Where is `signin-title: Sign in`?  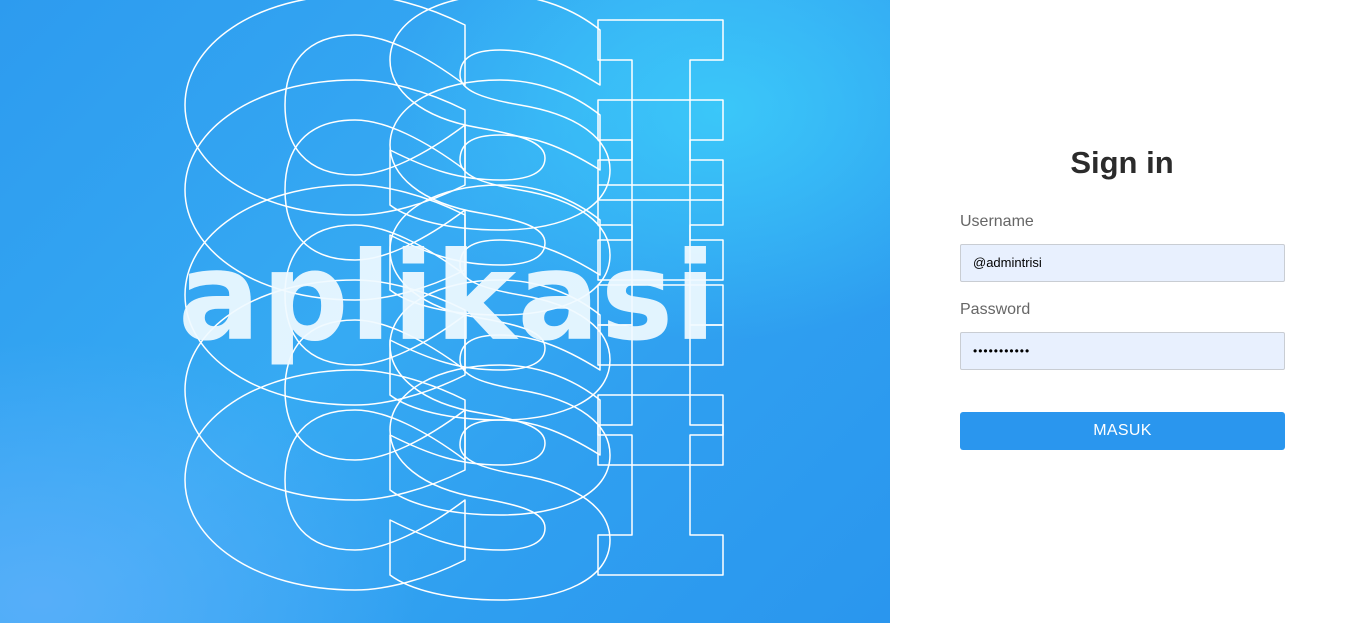
signin-title: Sign in is located at coordinates (1122, 162).